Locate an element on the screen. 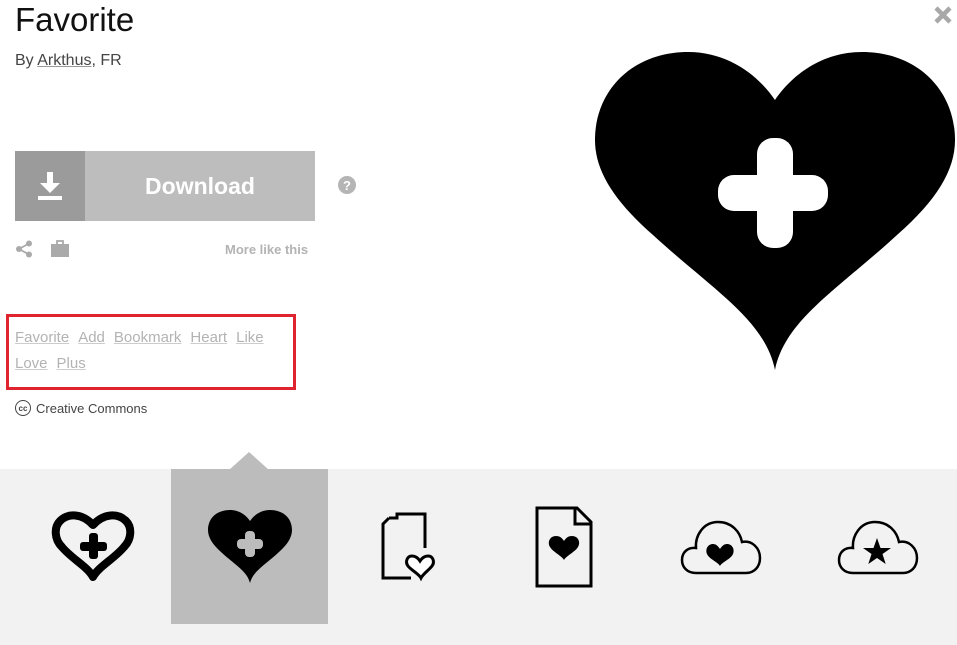  related-icon-heart-outline-plus is located at coordinates (92, 546).